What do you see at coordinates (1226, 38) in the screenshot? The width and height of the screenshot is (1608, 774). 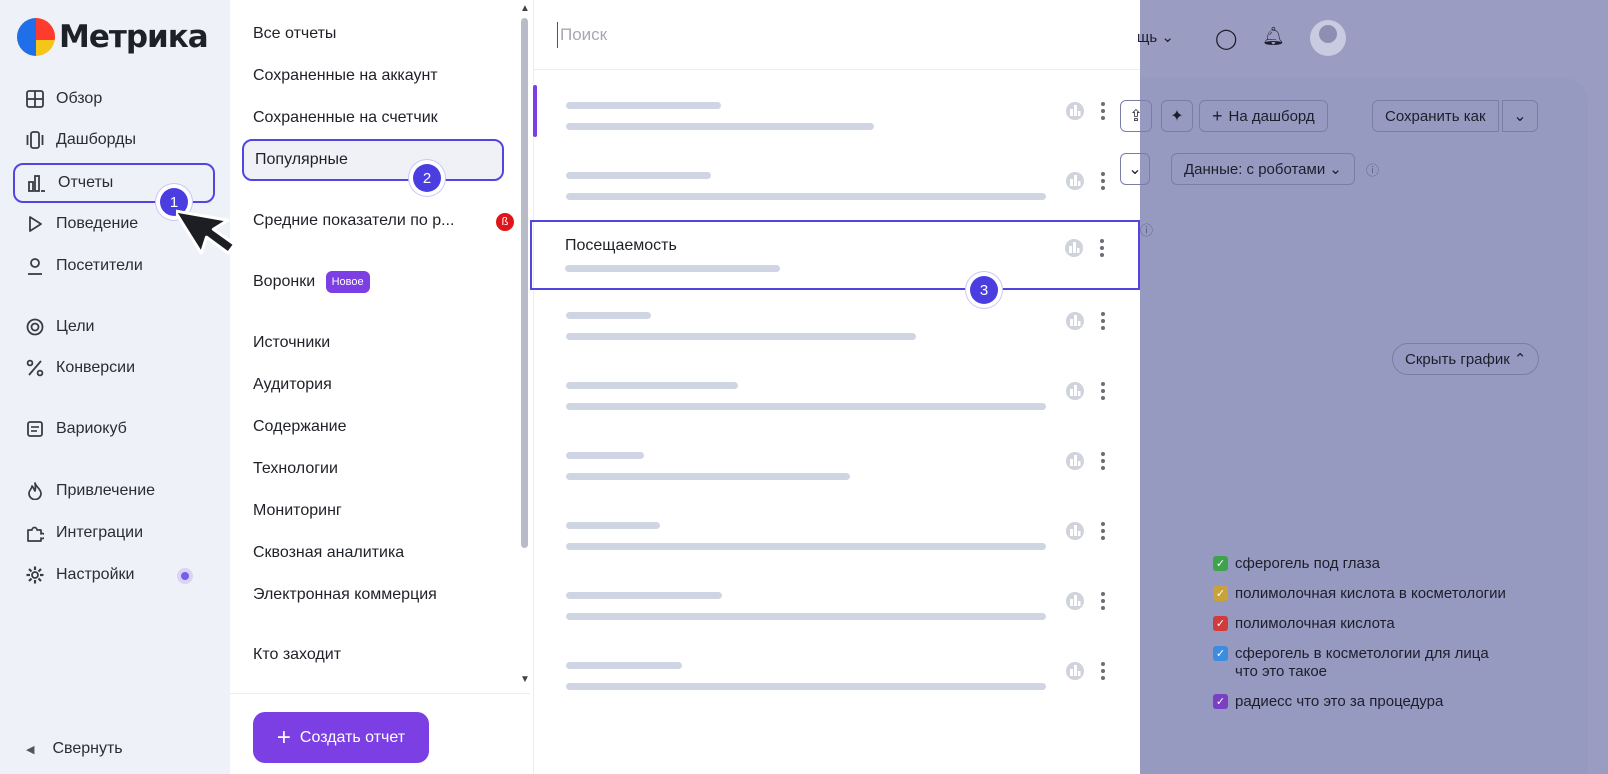 I see `chat-icon: ◯` at bounding box center [1226, 38].